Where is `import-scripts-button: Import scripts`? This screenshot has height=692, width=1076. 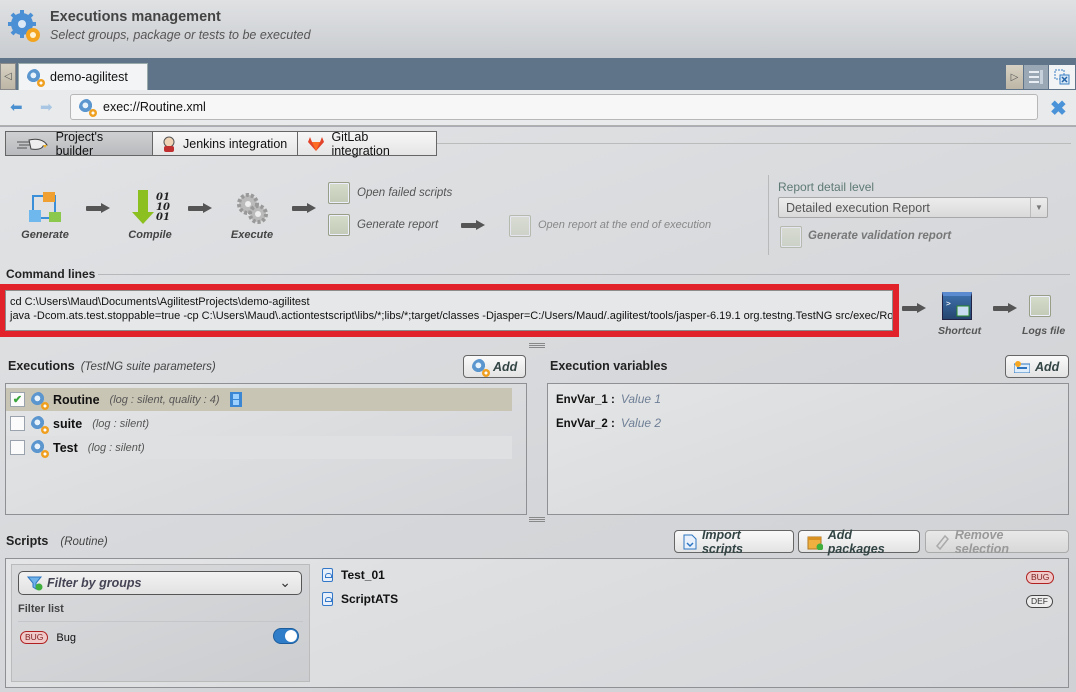 import-scripts-button: Import scripts is located at coordinates (734, 541).